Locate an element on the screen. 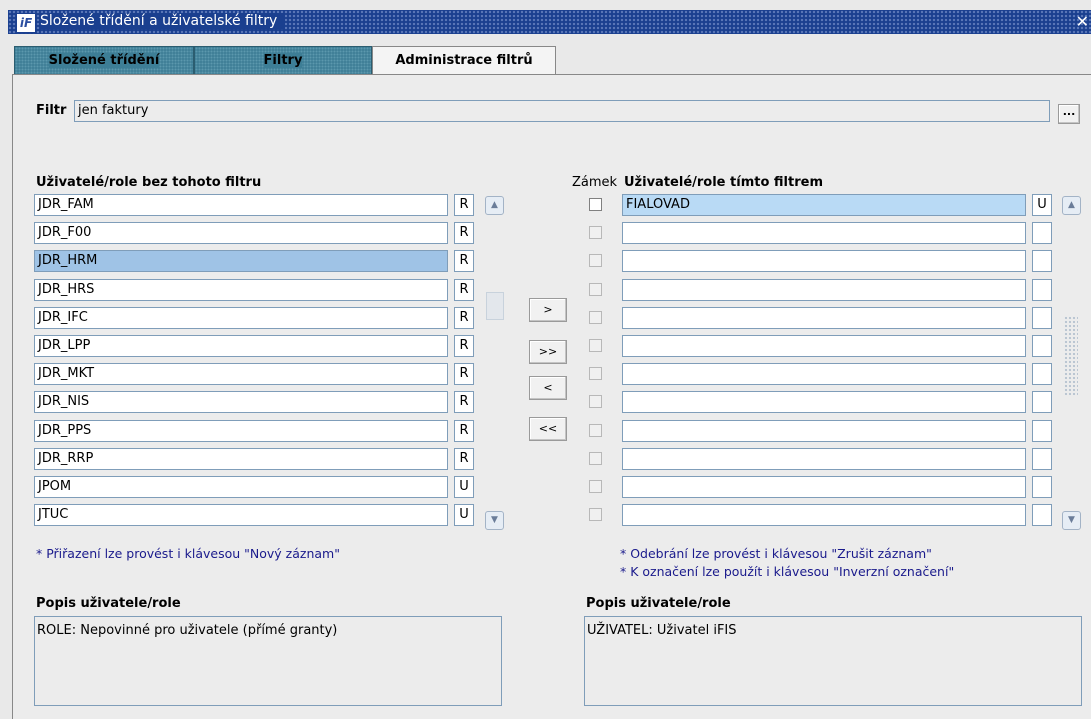 The height and width of the screenshot is (719, 1091). tab-filtry: Filtry is located at coordinates (283, 60).